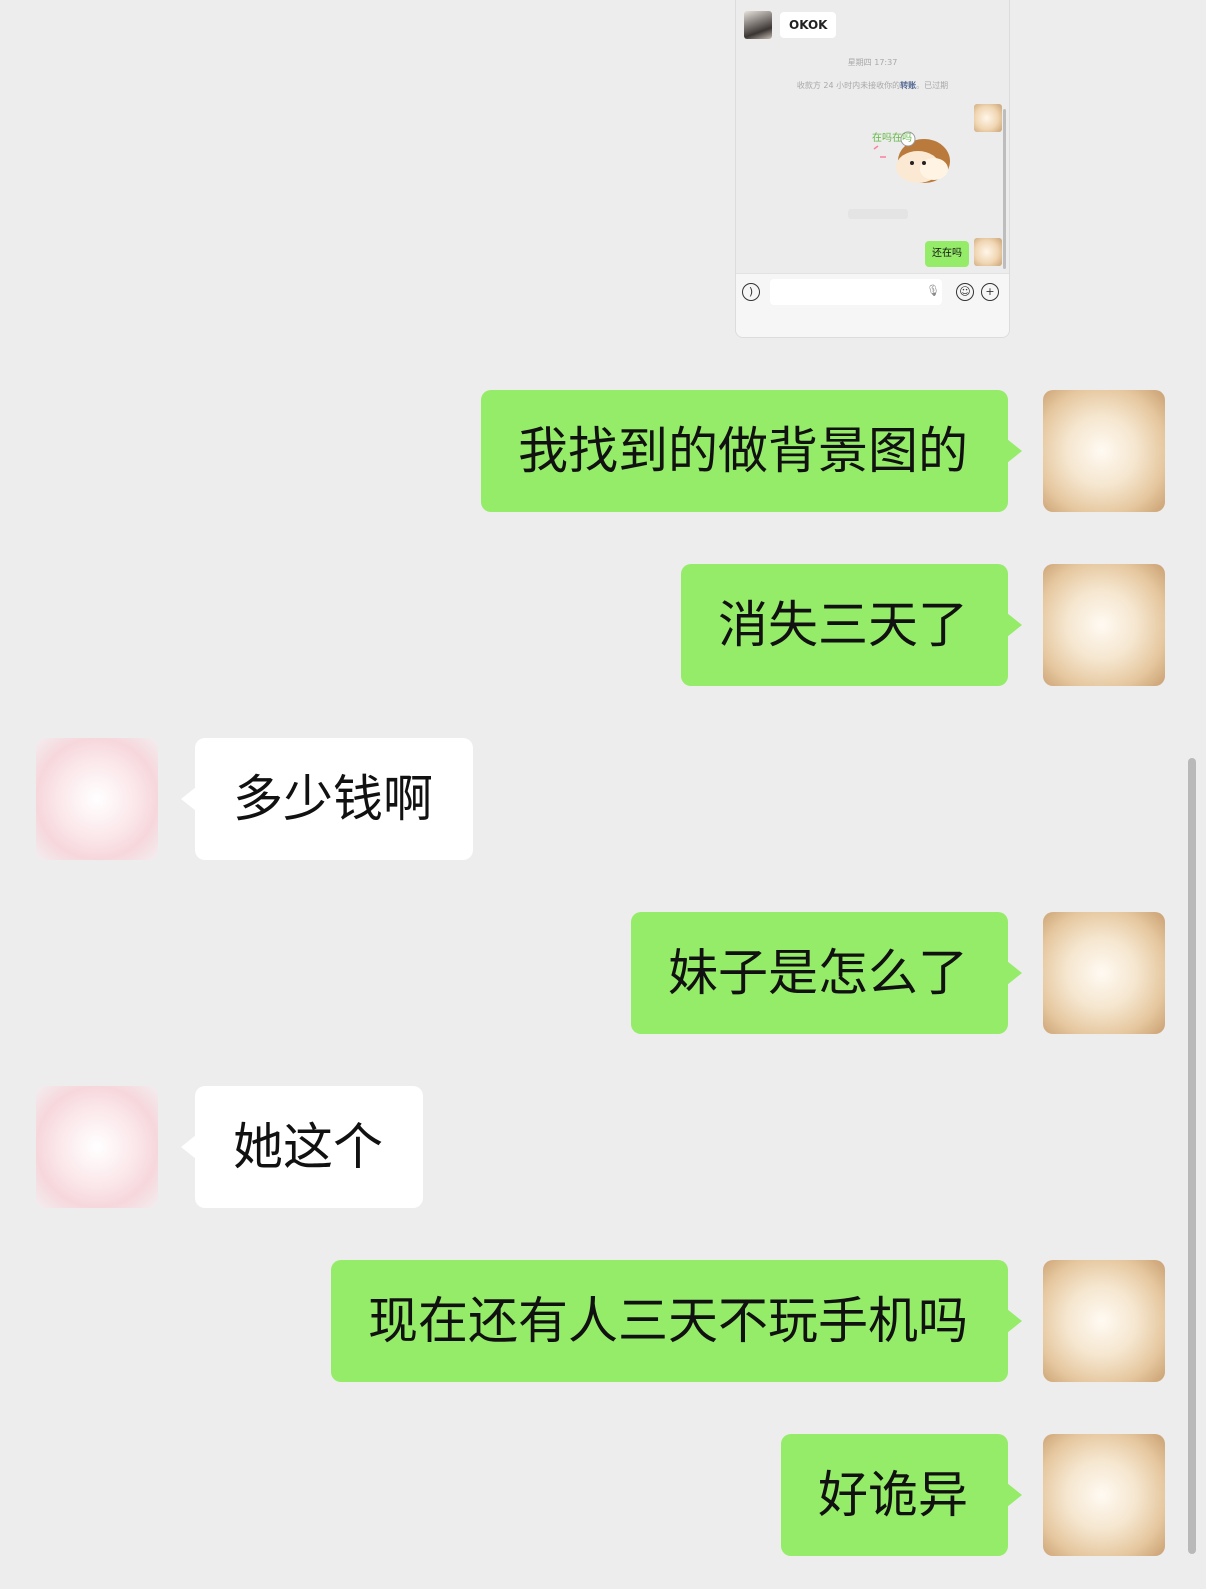 The width and height of the screenshot is (1206, 1589). I want to click on reply-bubble: OKOK, so click(808, 25).